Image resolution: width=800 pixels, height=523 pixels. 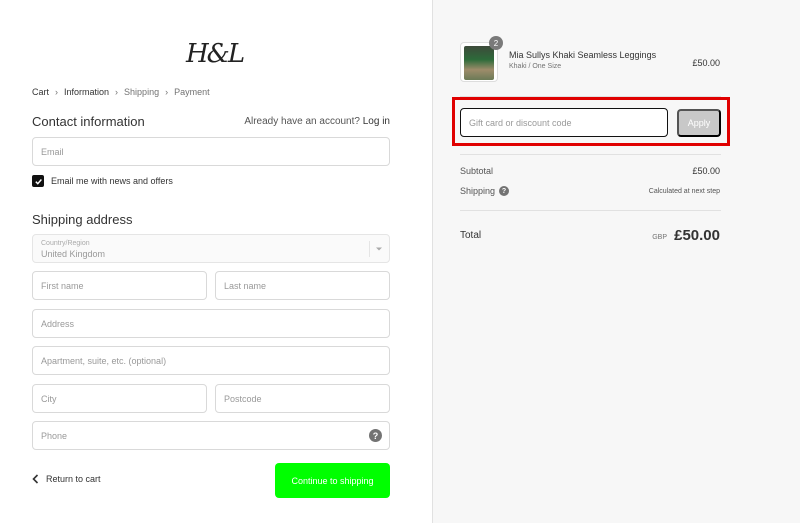 What do you see at coordinates (583, 55) in the screenshot?
I see `product-name: Mia Sullys Khaki Seamless Leggings` at bounding box center [583, 55].